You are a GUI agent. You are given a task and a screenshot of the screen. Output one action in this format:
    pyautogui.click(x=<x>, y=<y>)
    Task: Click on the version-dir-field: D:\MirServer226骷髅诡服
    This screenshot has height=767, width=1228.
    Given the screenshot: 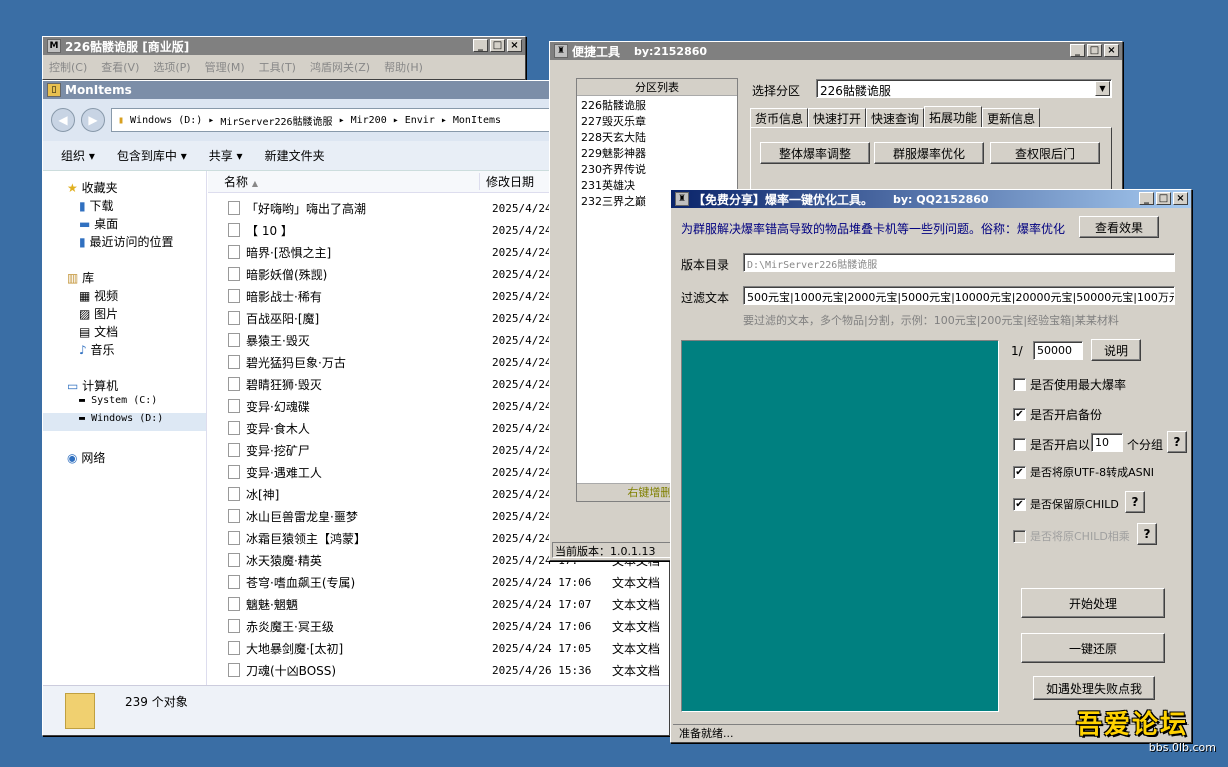 What is the action you would take?
    pyautogui.click(x=959, y=262)
    